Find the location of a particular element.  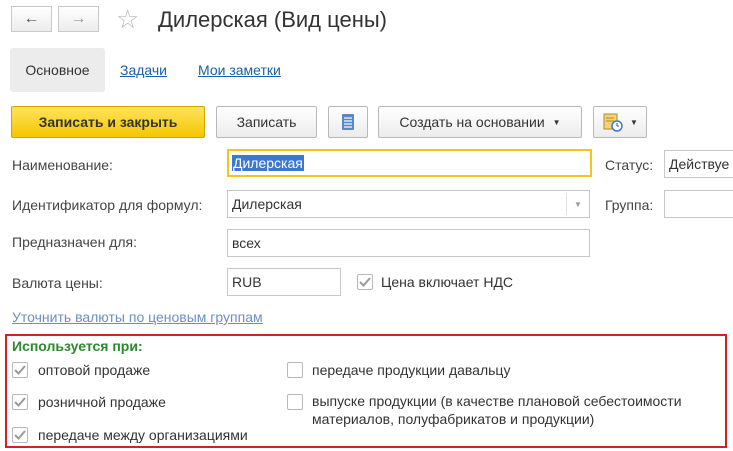

favorite-star-icon: ☆ is located at coordinates (127, 19).